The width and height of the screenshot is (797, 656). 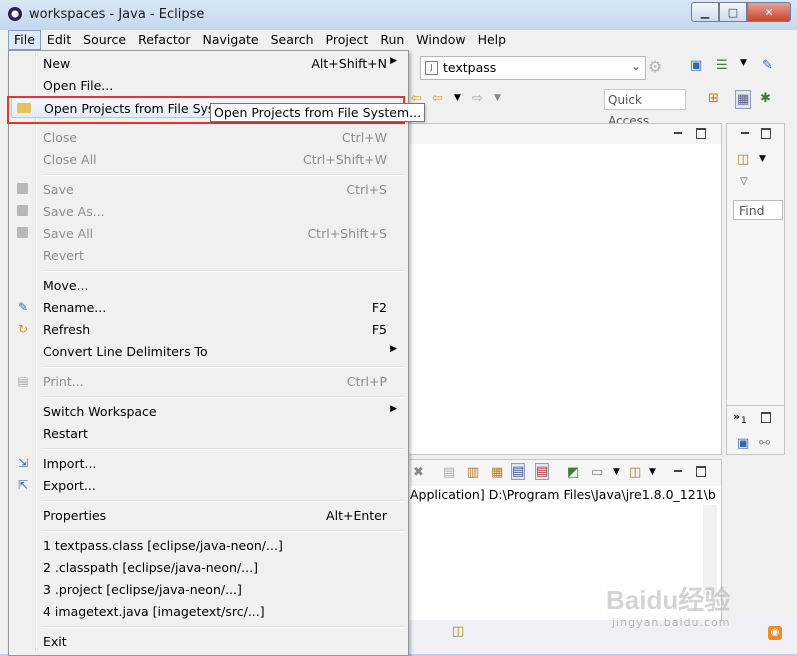 What do you see at coordinates (458, 631) in the screenshot?
I see `launch-status-icon: ◫` at bounding box center [458, 631].